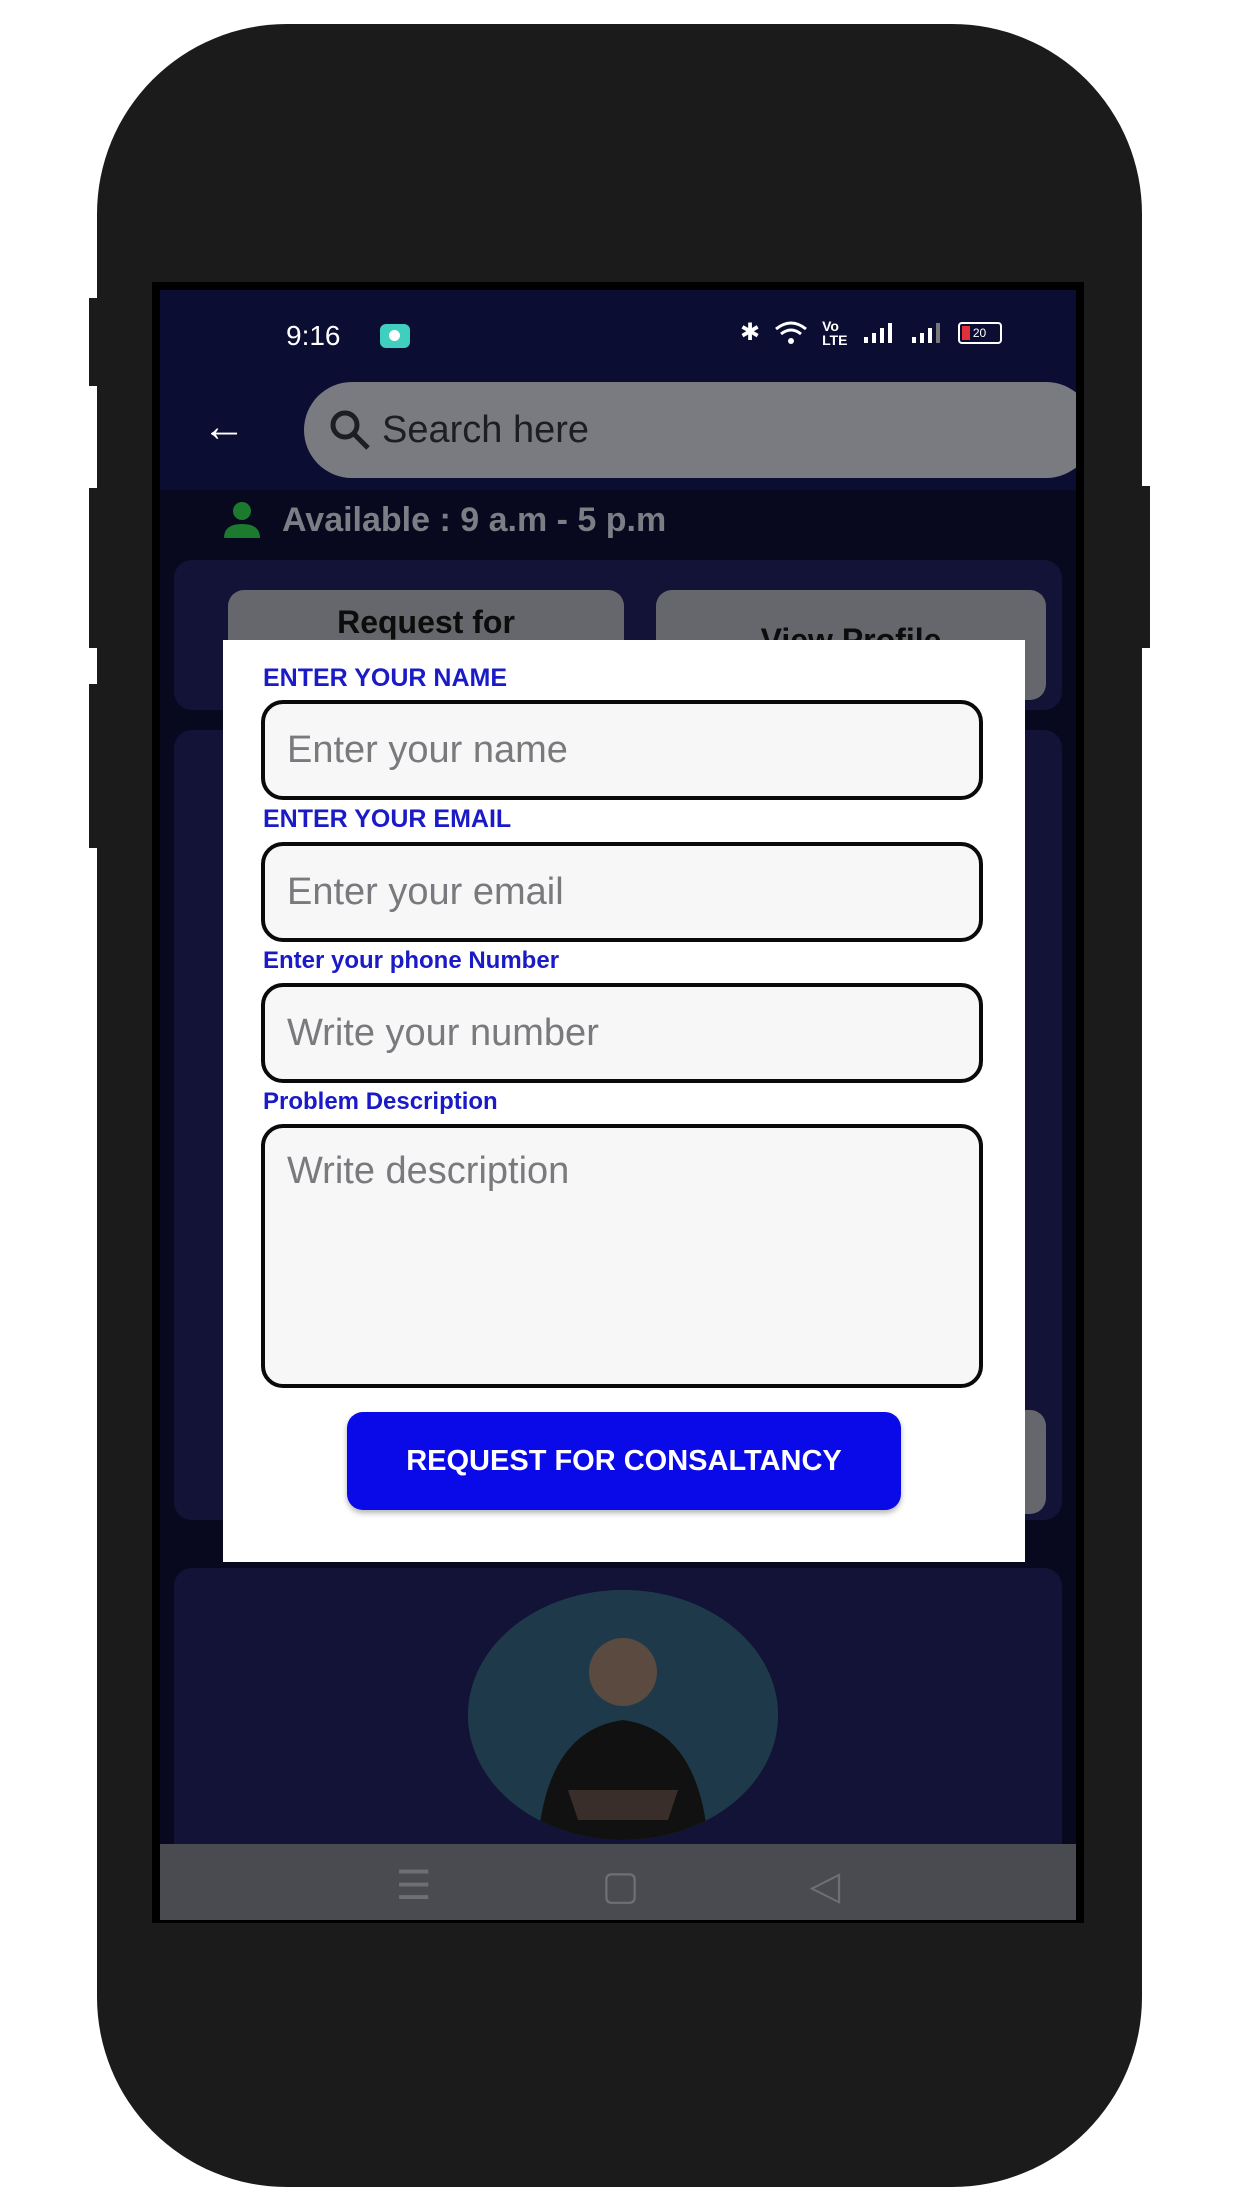  Describe the element at coordinates (380, 1101) in the screenshot. I see `description-label: Problem Description` at that location.